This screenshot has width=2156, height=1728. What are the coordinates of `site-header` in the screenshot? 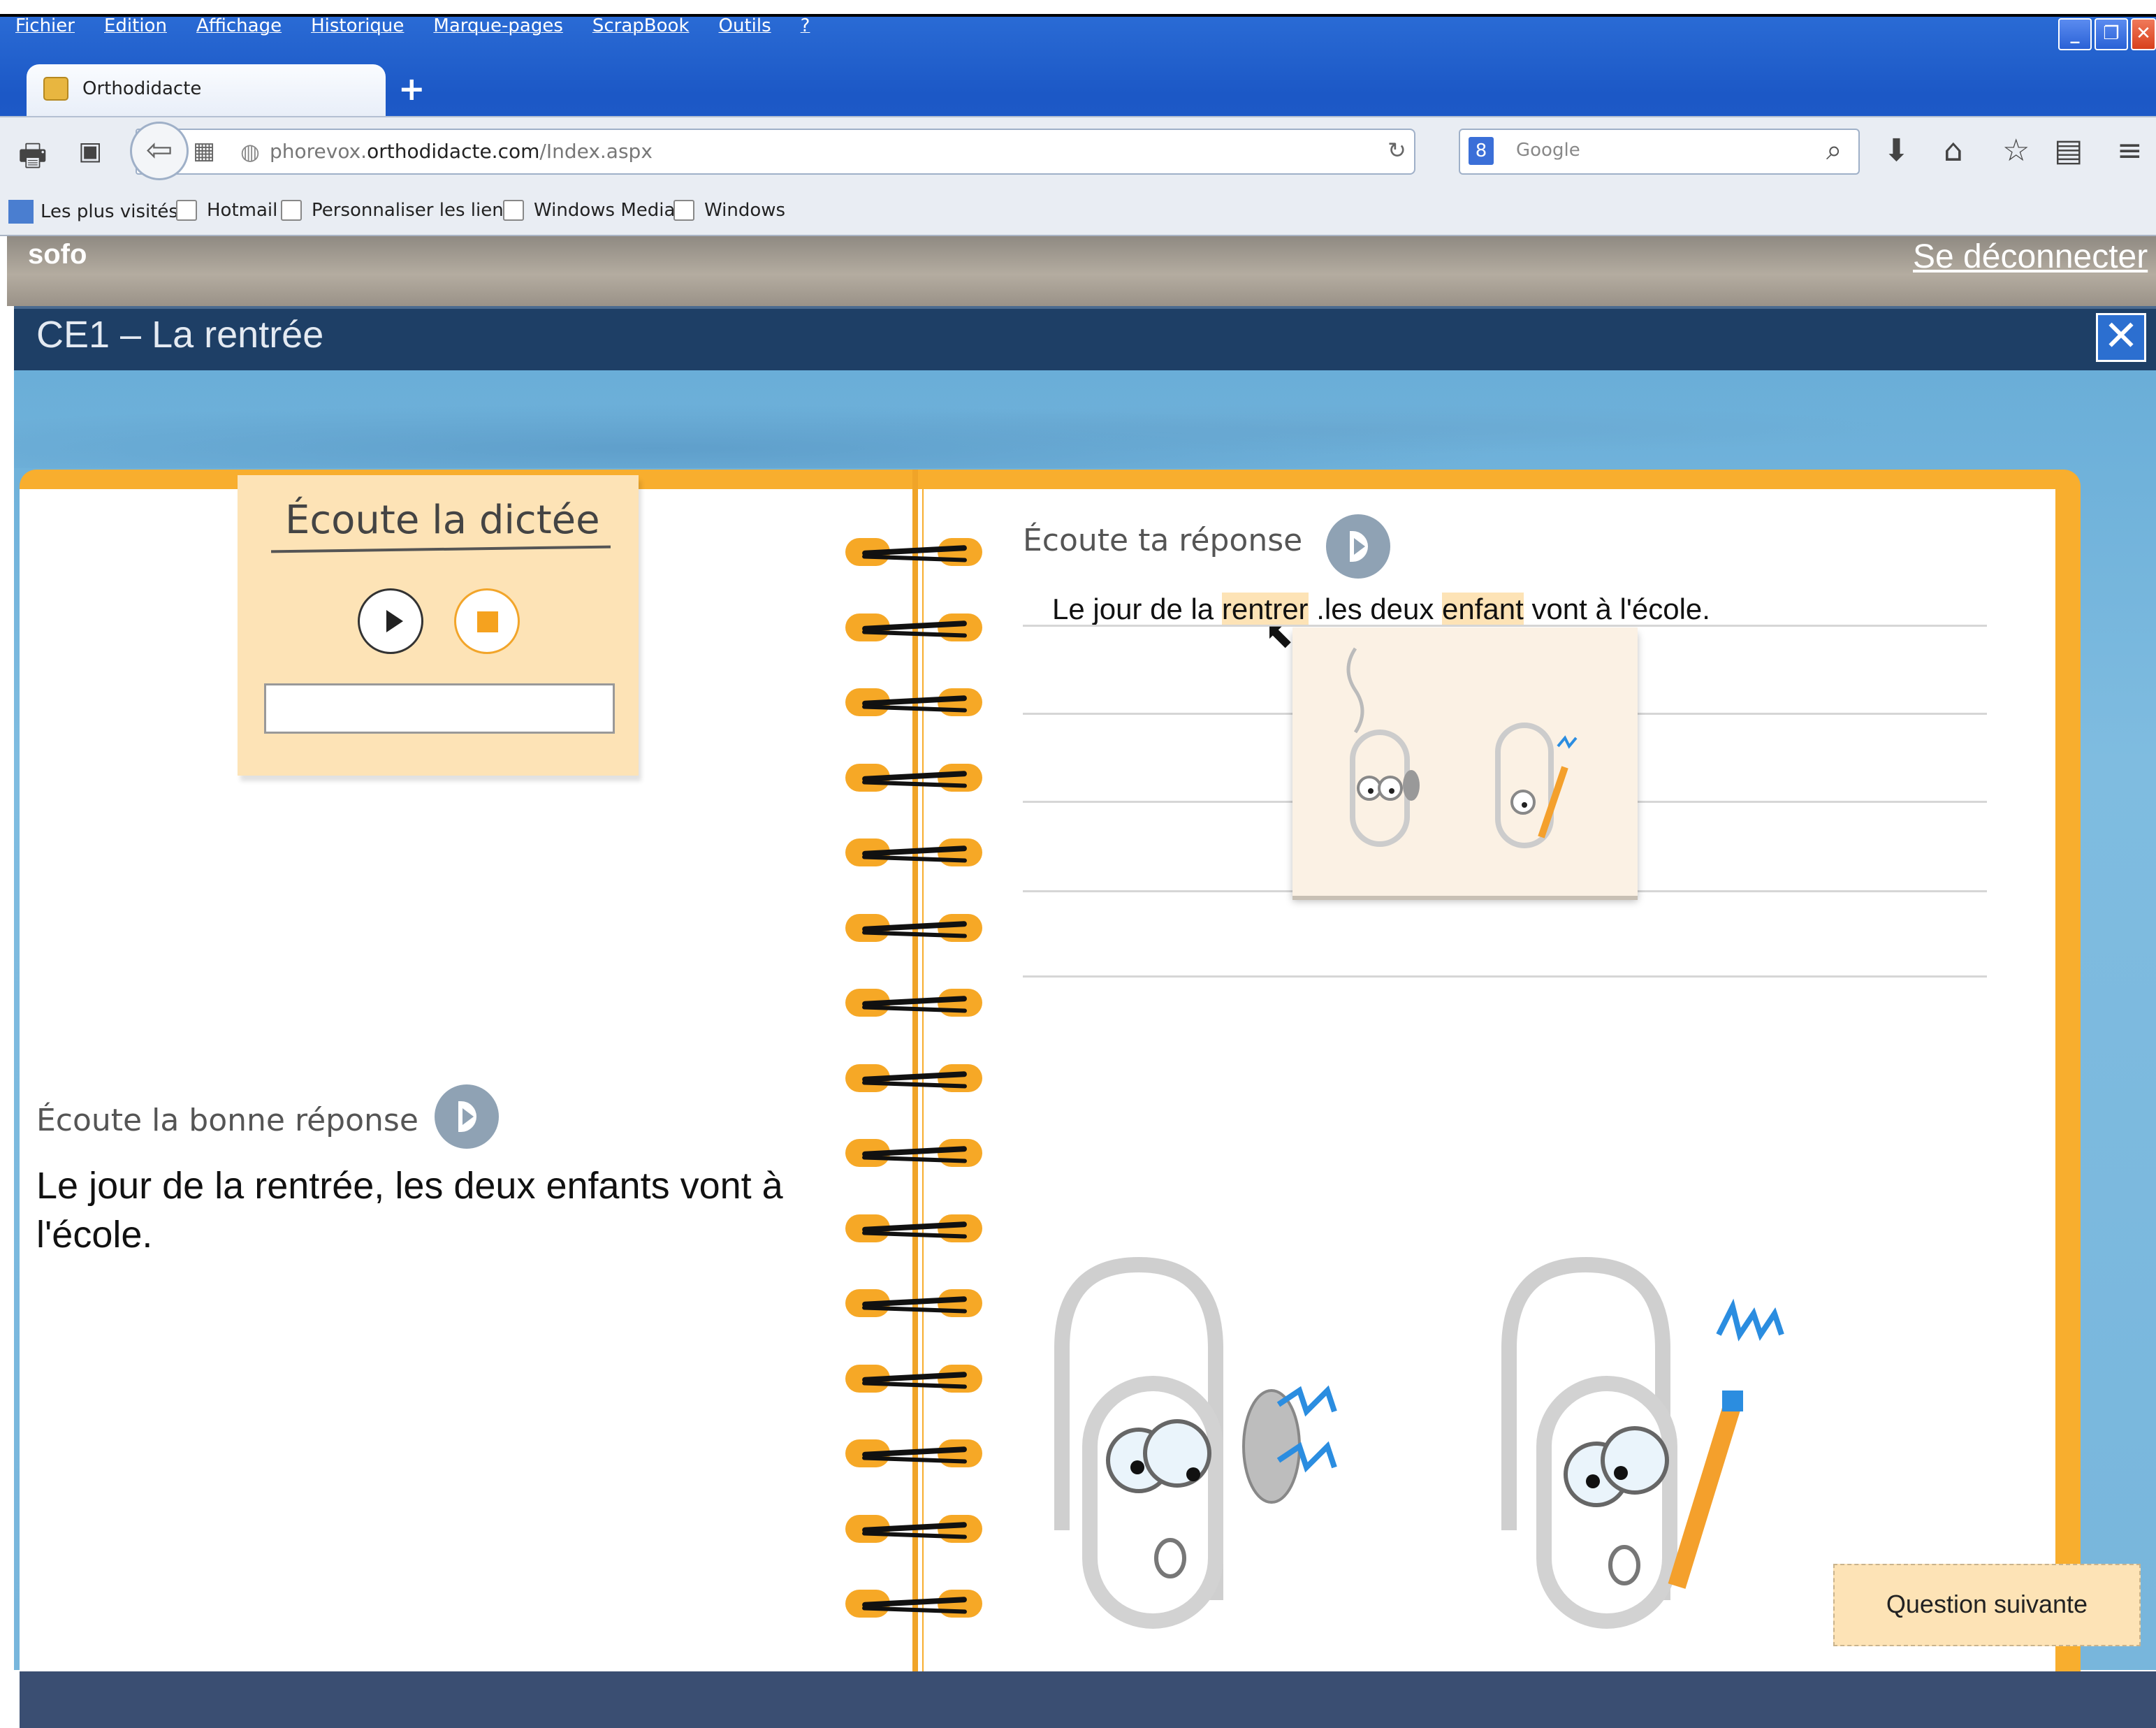 It's located at (1081, 271).